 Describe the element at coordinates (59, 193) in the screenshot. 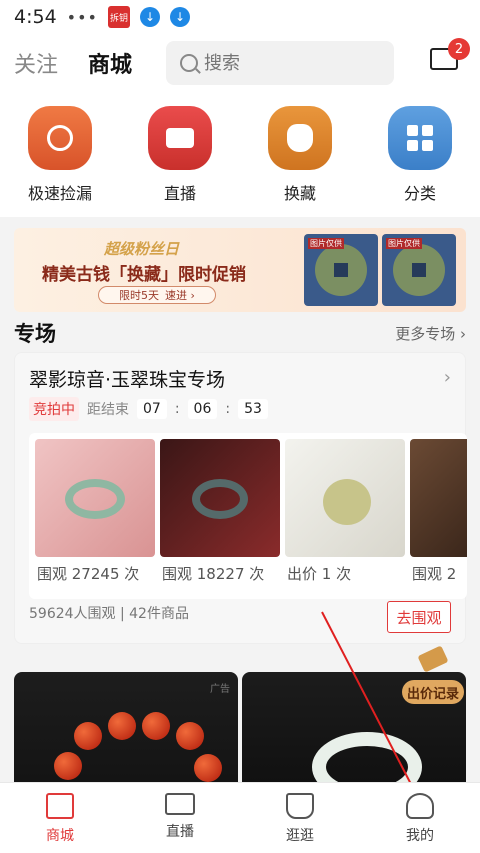

I see `category-label: 极速捡漏` at that location.